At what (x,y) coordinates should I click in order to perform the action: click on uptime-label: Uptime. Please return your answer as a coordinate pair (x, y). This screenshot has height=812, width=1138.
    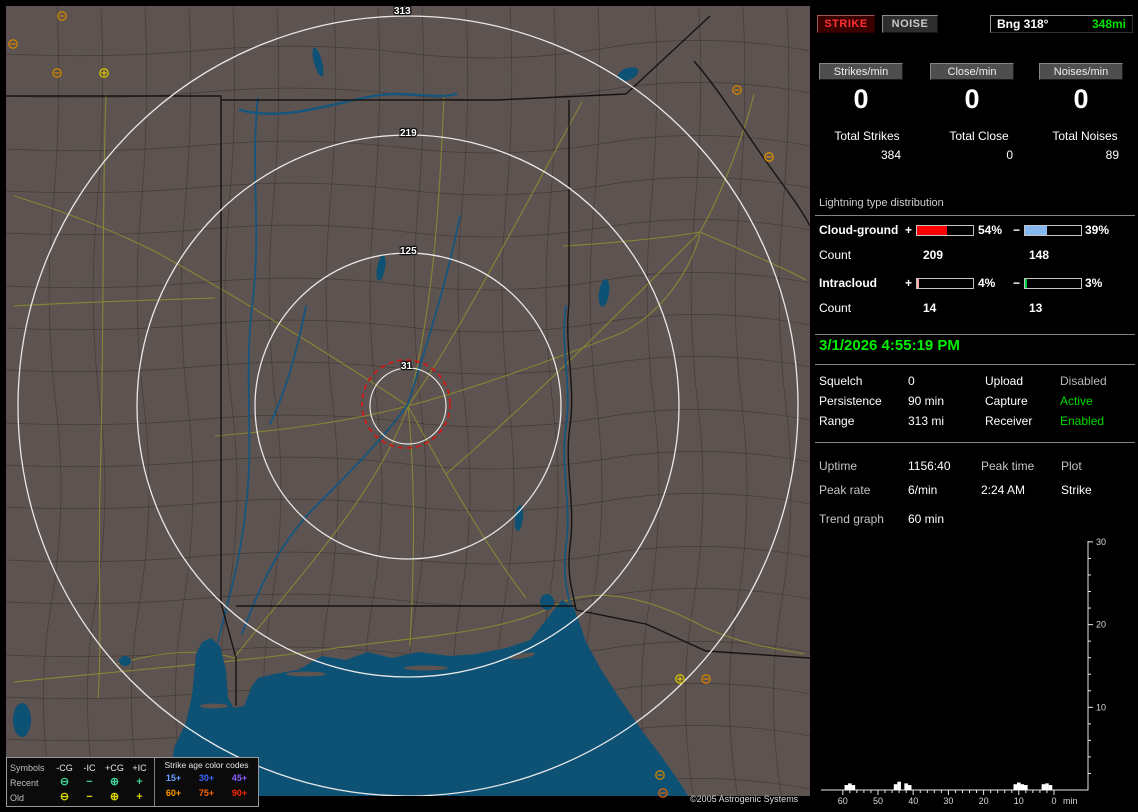
    Looking at the image, I should click on (838, 466).